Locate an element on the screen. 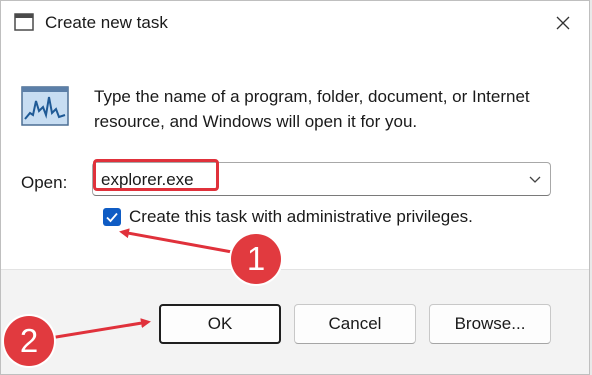  chevron-down-icon is located at coordinates (535, 179).